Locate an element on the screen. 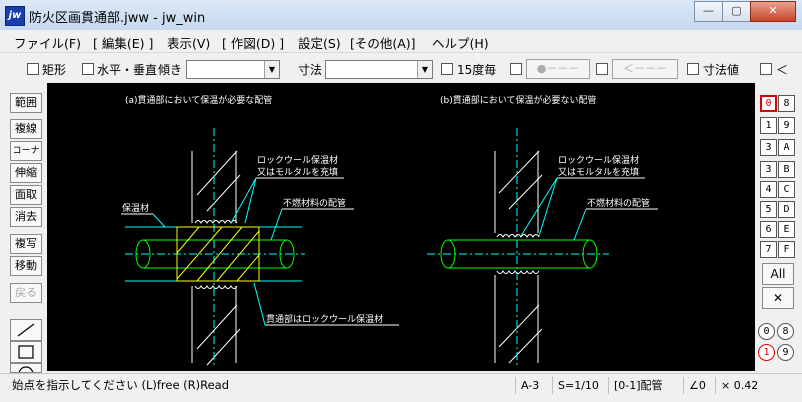 Image resolution: width=802 pixels, height=402 pixels. layer-8-button: 8 is located at coordinates (786, 103).